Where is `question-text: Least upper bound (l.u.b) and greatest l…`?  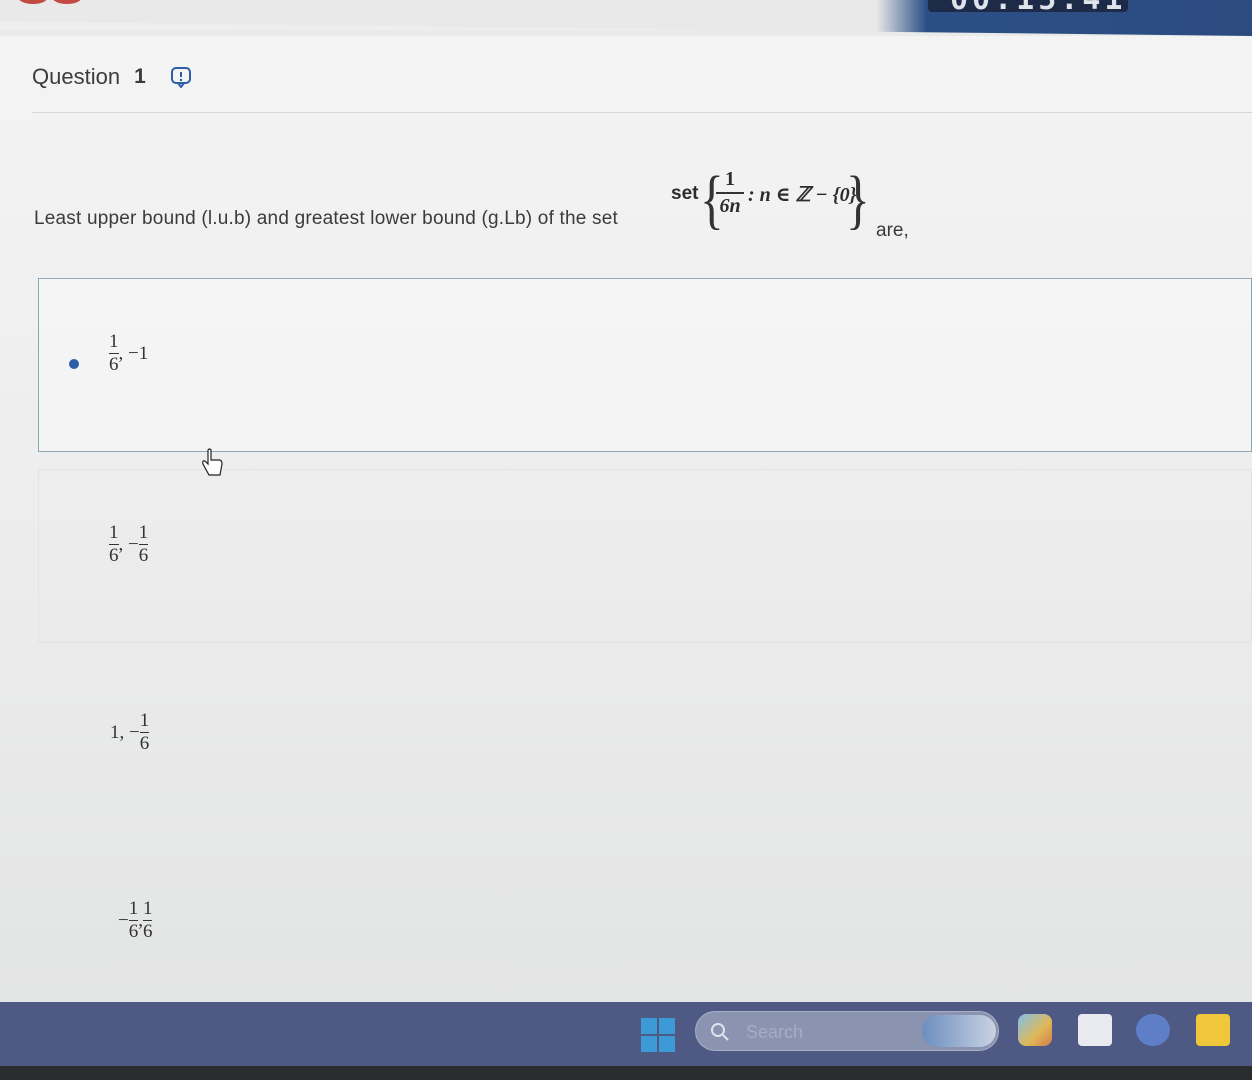
question-text: Least upper bound (l.u.b) and greatest l… is located at coordinates (326, 218).